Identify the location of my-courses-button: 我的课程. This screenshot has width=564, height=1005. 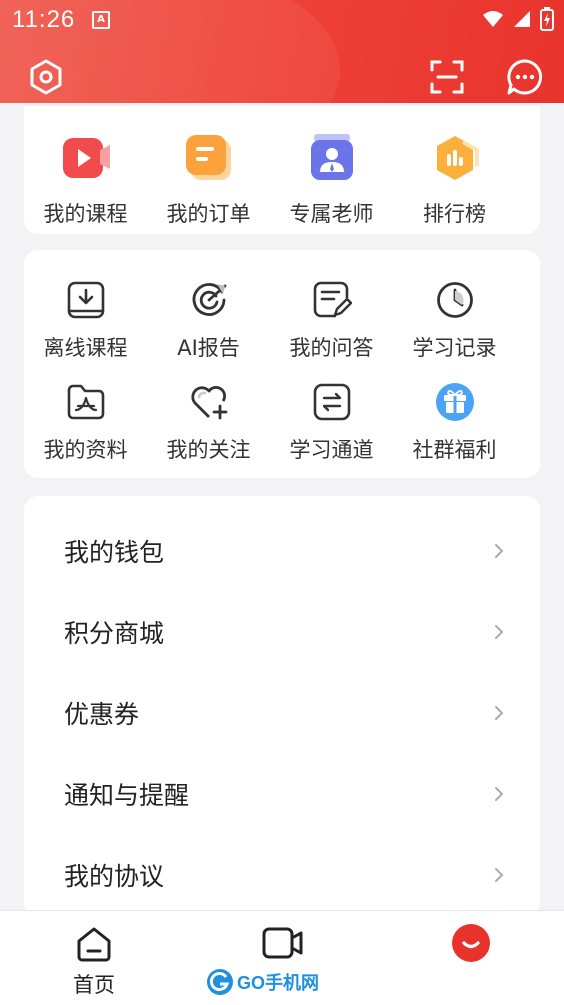
(85, 180).